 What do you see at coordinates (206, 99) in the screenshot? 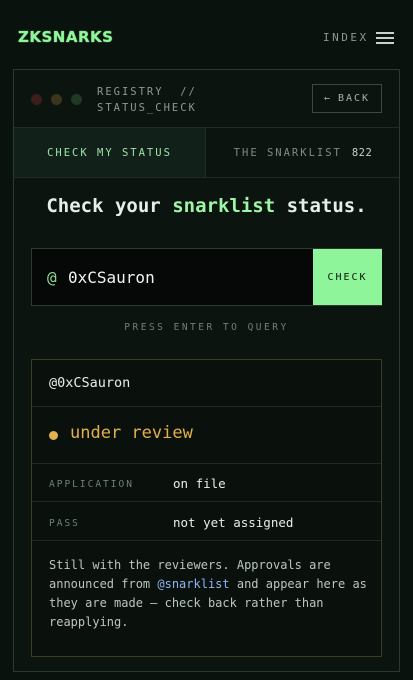
I see `panel-header: REGISTRY // STATUS_CHECK ← BACK` at bounding box center [206, 99].